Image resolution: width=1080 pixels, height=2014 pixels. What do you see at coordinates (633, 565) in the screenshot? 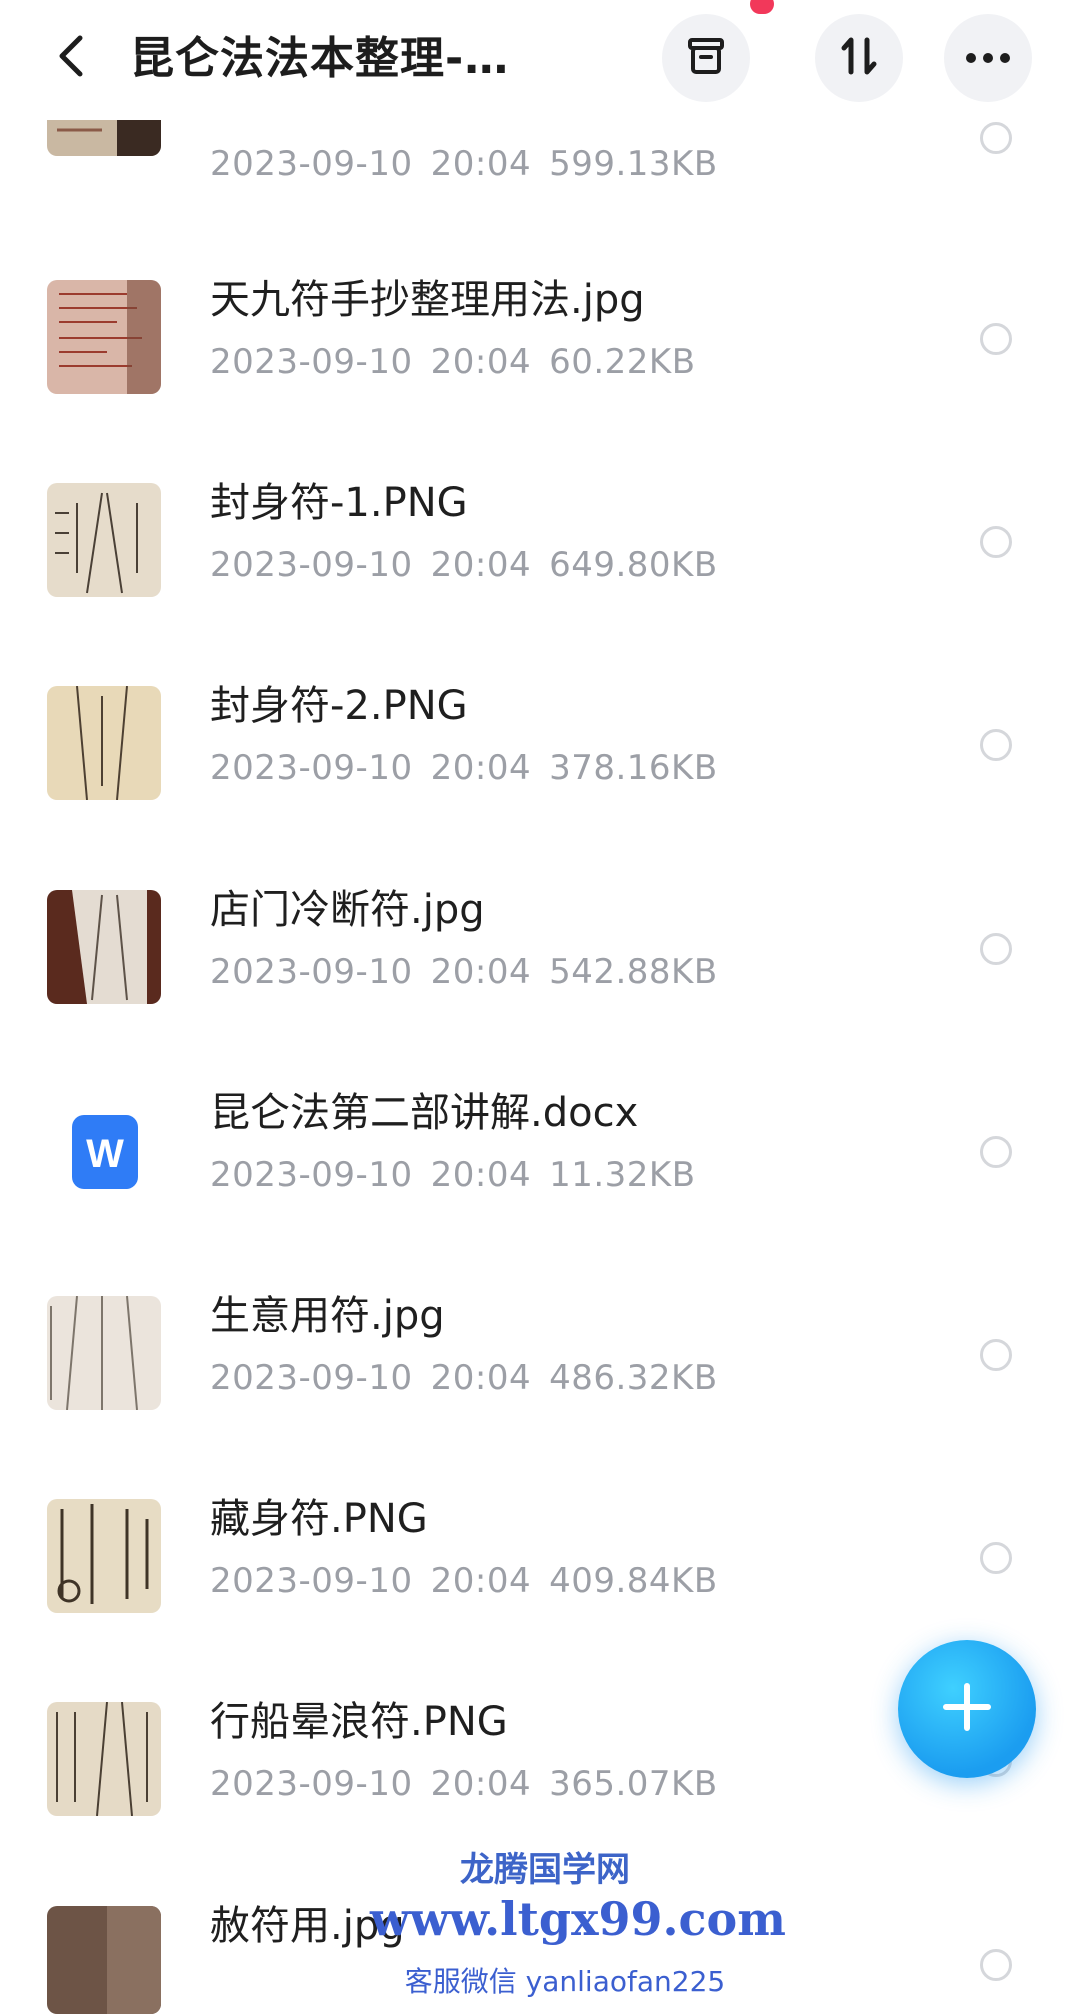
I see `file-size: 649.80KB` at bounding box center [633, 565].